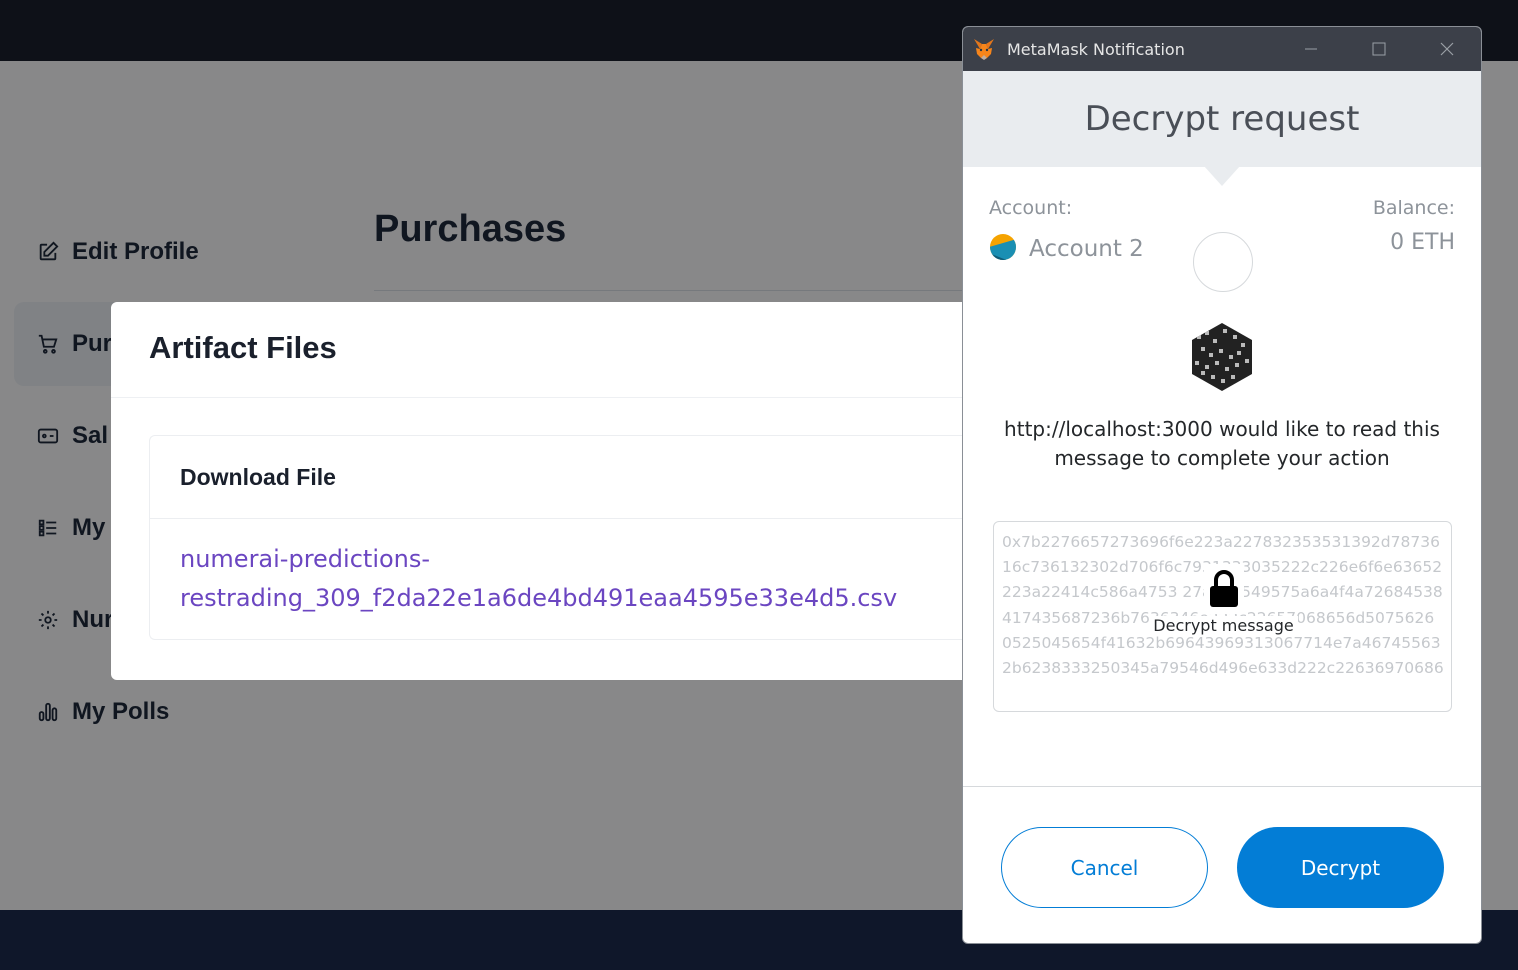  I want to click on minimize-button, so click(1311, 49).